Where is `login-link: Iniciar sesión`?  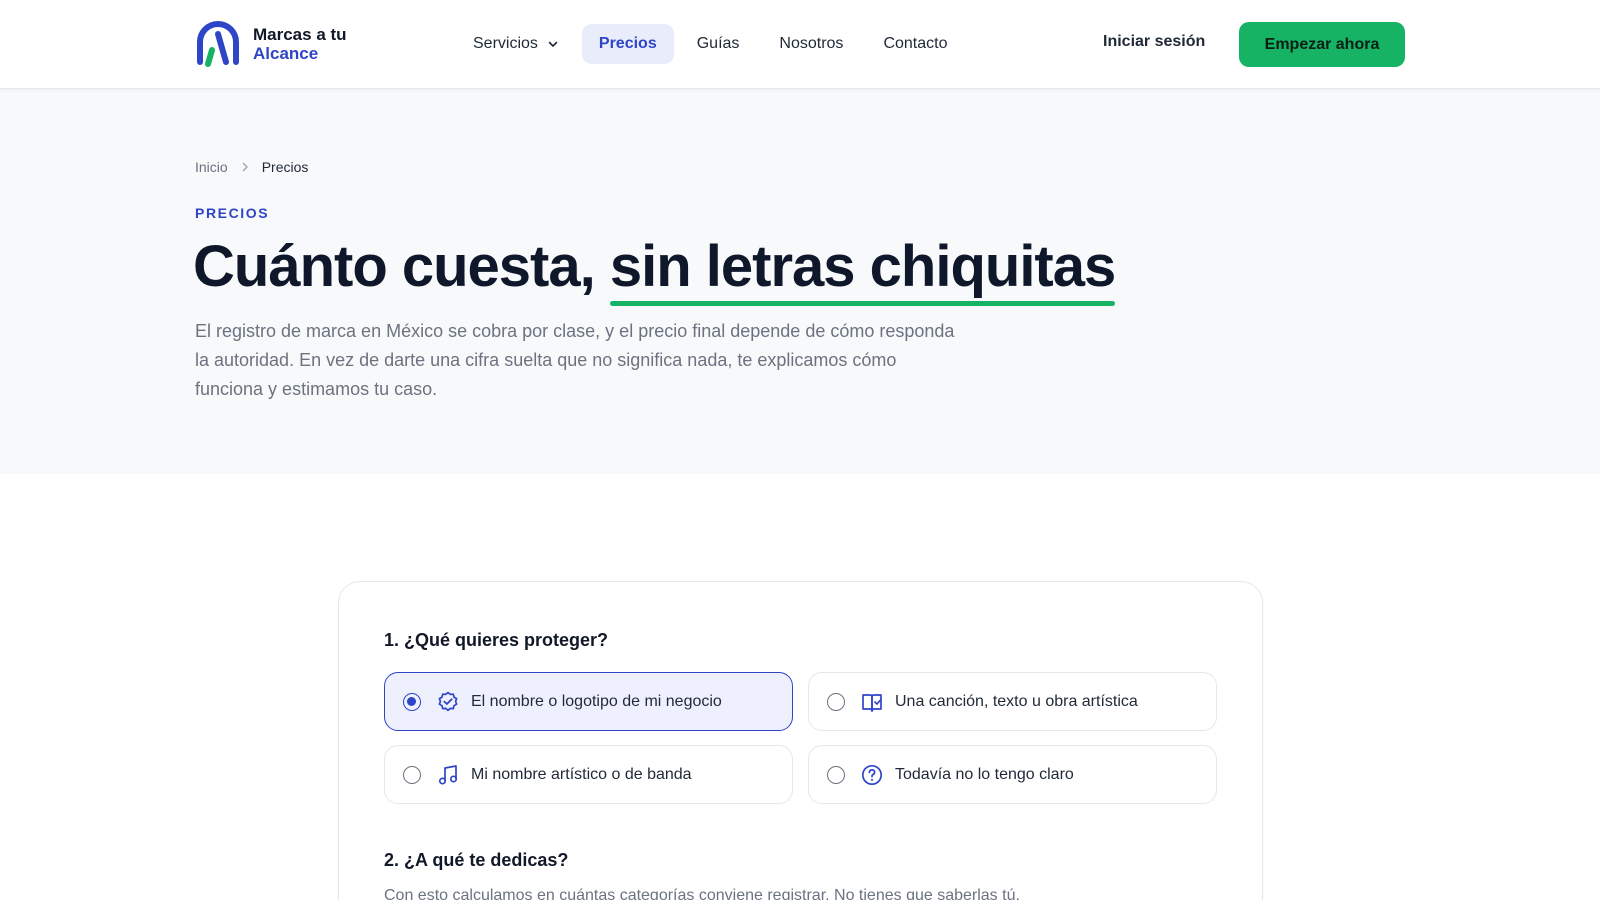
login-link: Iniciar sesión is located at coordinates (1154, 42).